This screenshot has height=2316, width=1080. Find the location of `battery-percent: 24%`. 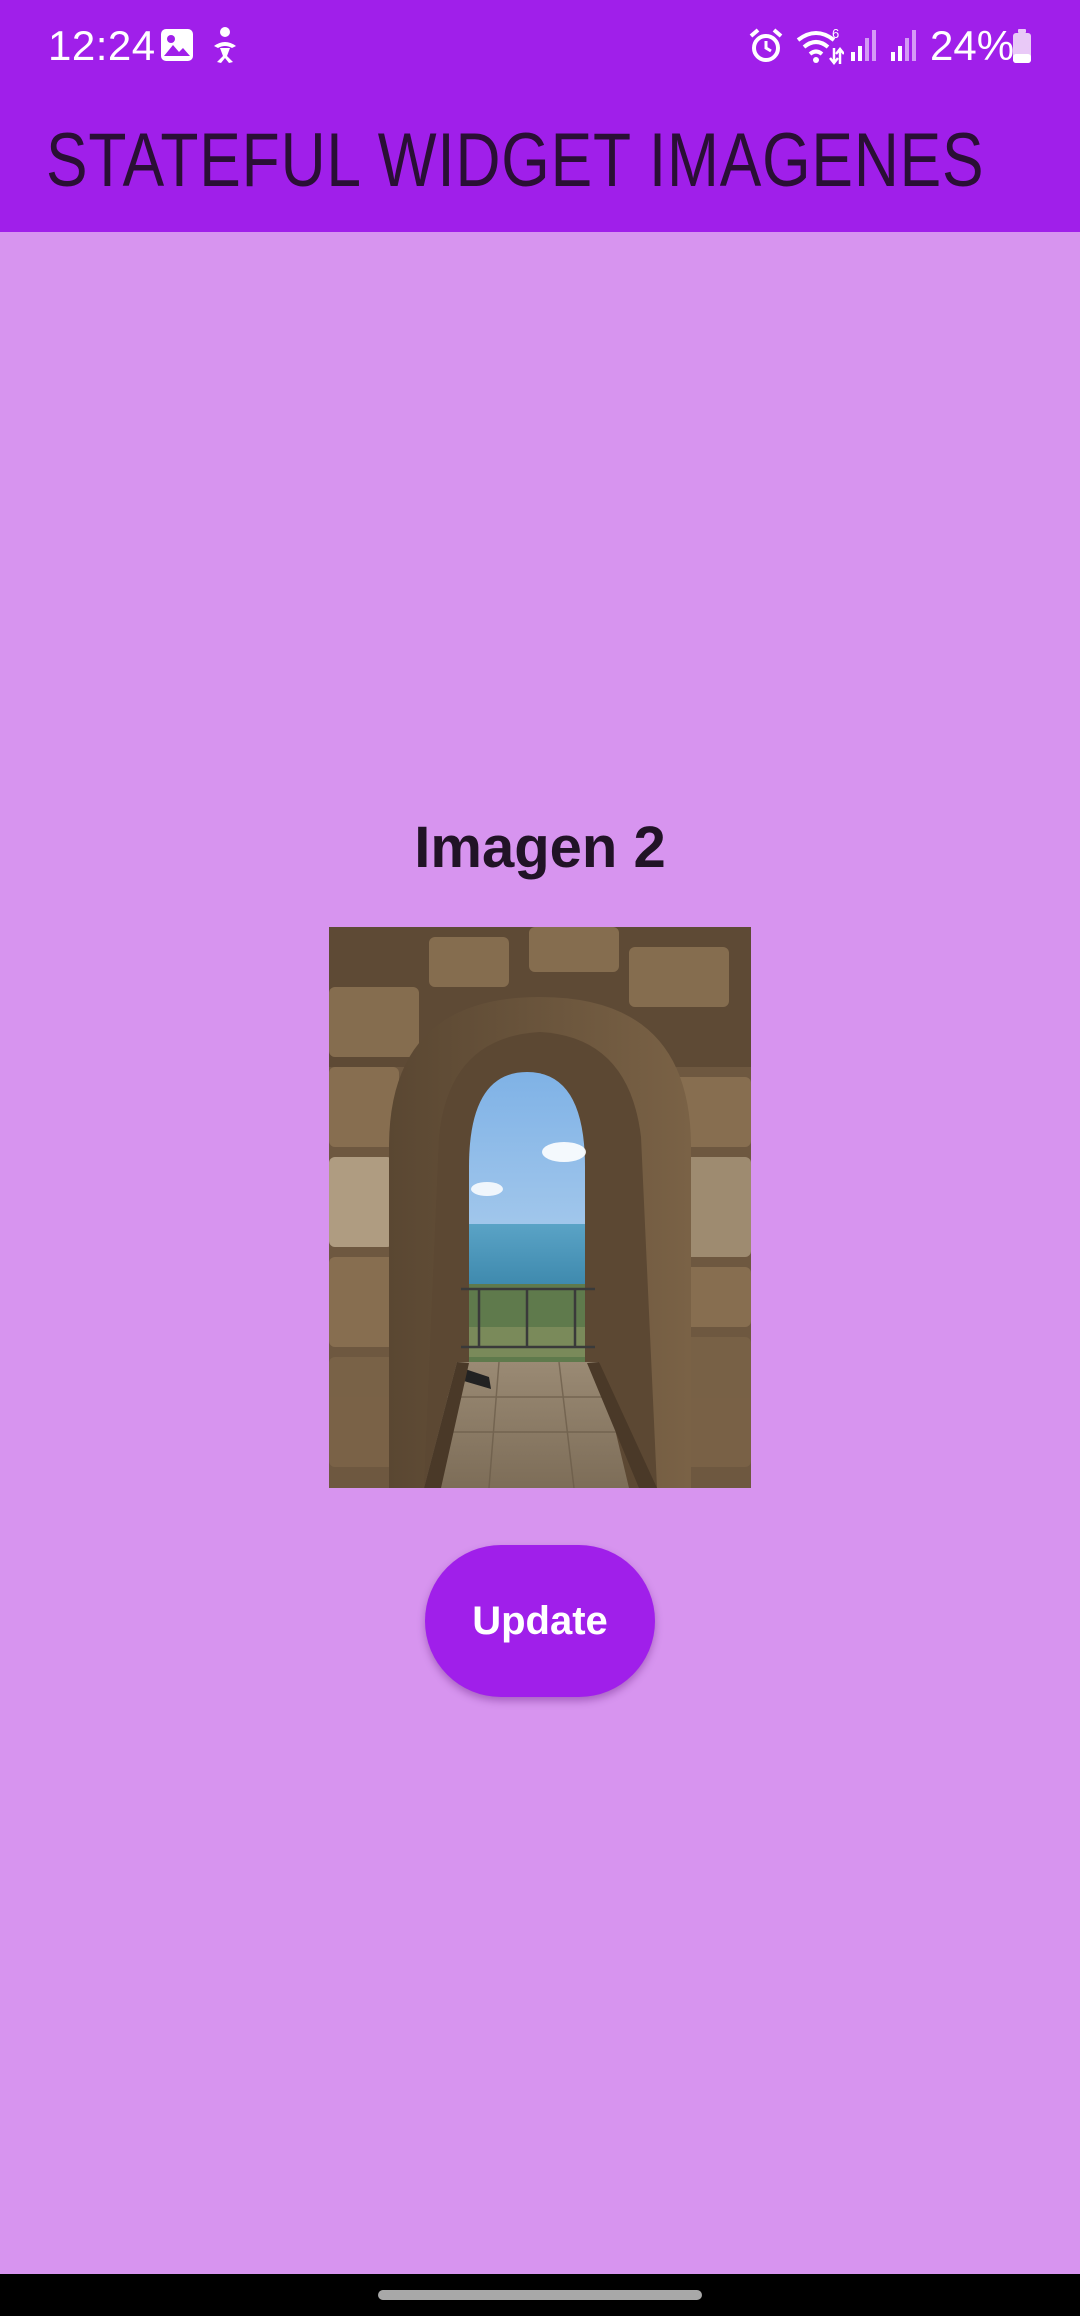

battery-percent: 24% is located at coordinates (972, 45).